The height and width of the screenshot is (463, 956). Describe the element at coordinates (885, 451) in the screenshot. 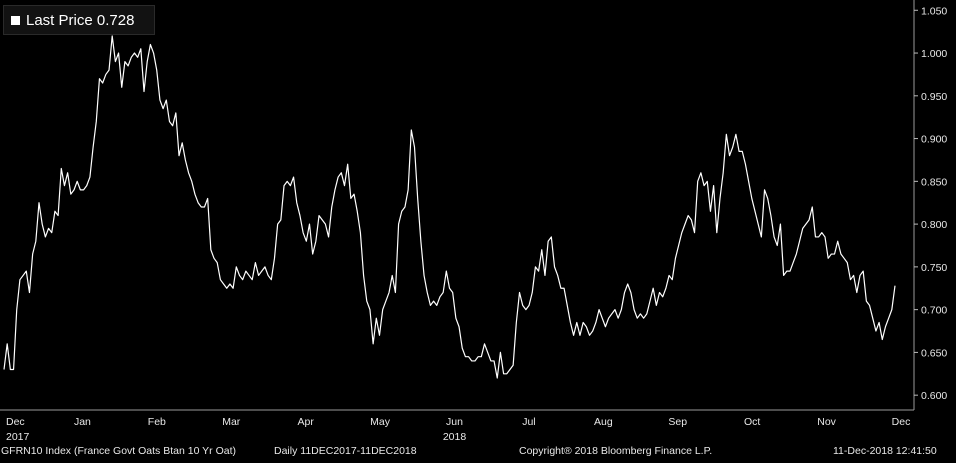

I see `footer-timestamp: 11-Dec-2018 12:41:50` at that location.